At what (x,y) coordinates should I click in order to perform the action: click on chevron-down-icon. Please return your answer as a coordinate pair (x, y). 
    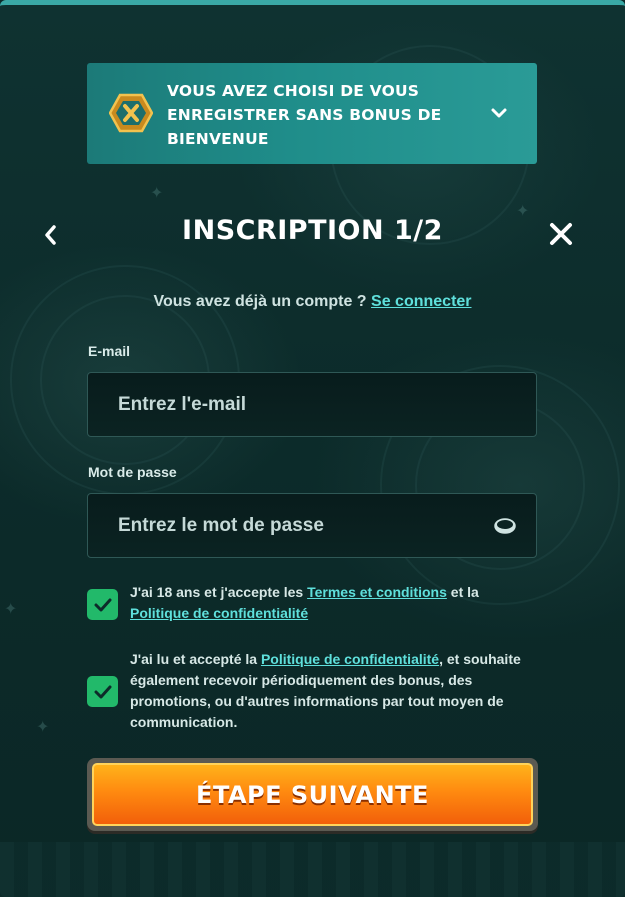
    Looking at the image, I should click on (499, 113).